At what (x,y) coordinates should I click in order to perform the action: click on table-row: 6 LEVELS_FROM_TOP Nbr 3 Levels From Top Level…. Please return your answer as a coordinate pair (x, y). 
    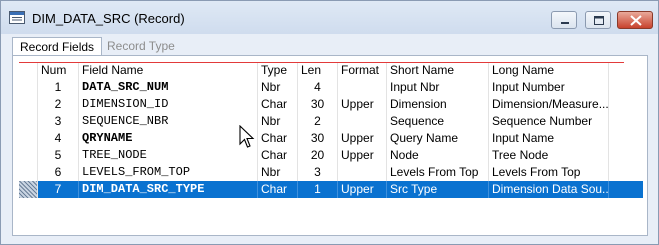
    Looking at the image, I should click on (331, 172).